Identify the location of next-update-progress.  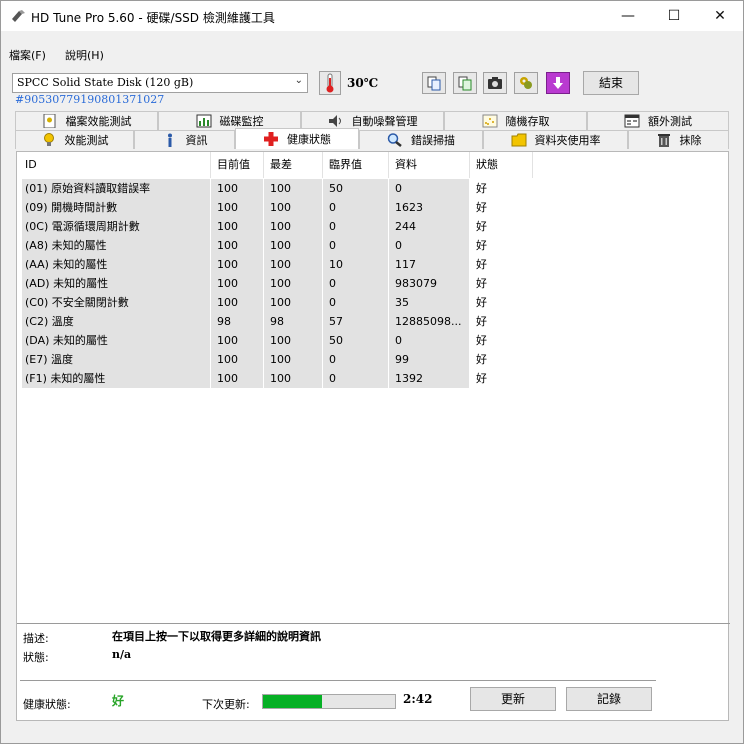
(329, 701).